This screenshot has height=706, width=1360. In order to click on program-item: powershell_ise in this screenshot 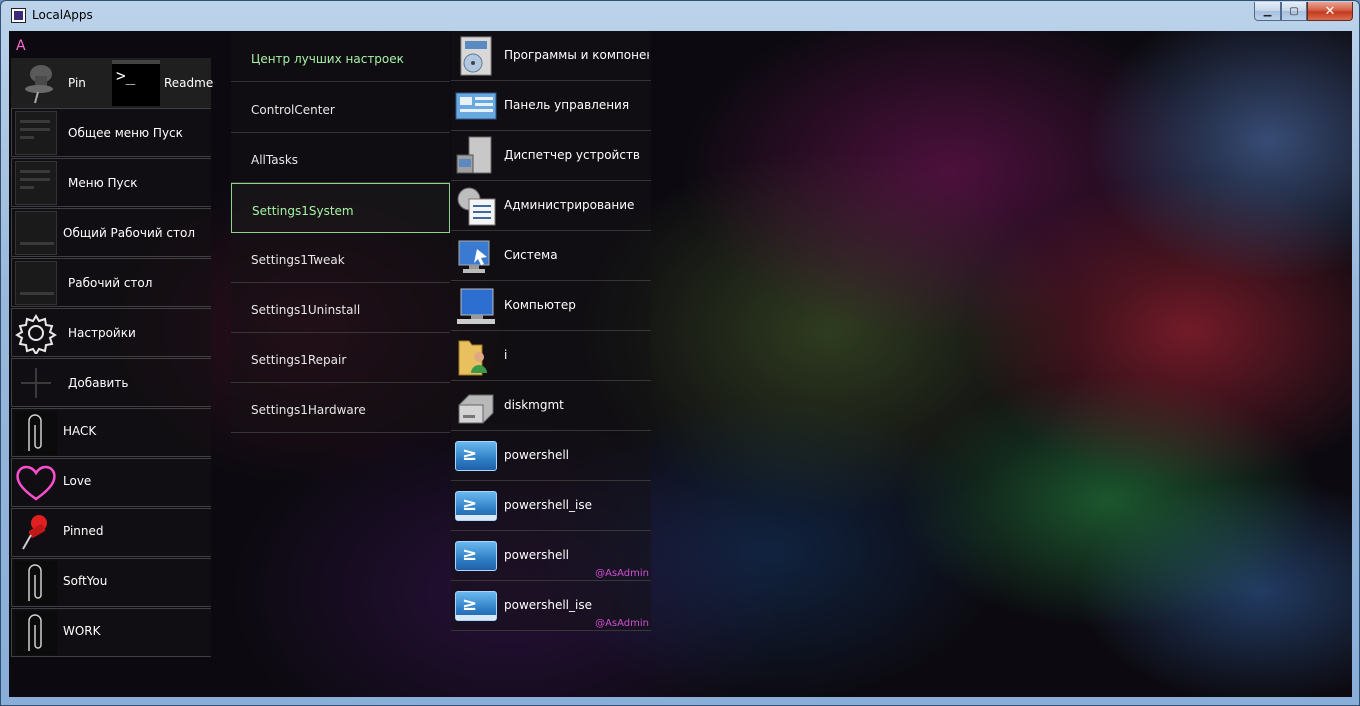, I will do `click(551, 506)`.